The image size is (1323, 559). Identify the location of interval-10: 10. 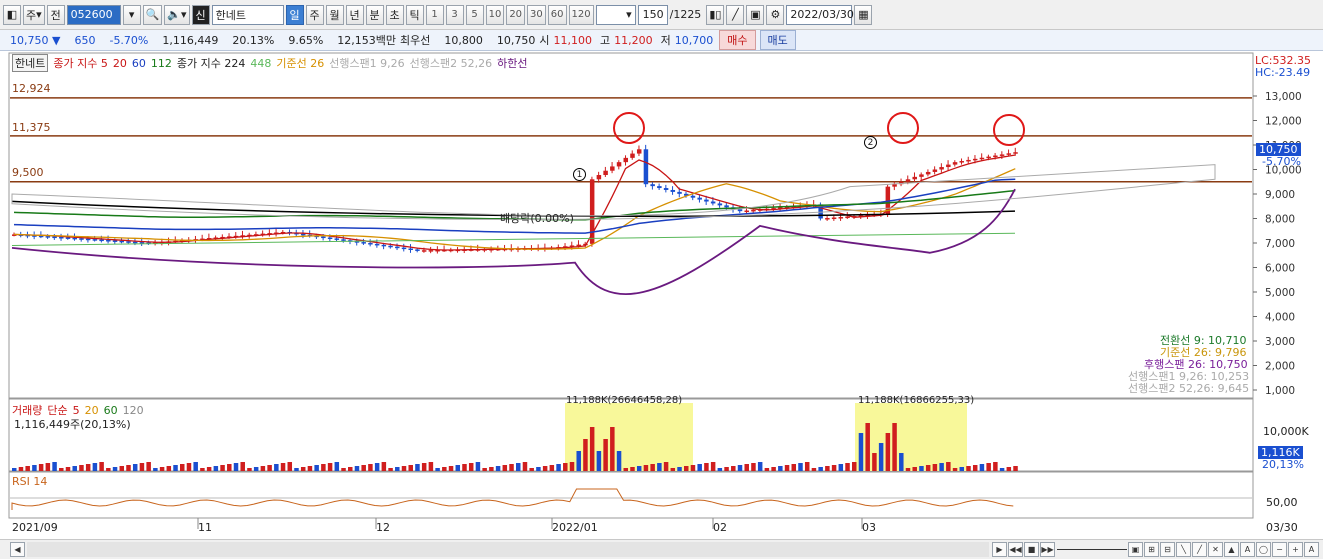
(495, 14).